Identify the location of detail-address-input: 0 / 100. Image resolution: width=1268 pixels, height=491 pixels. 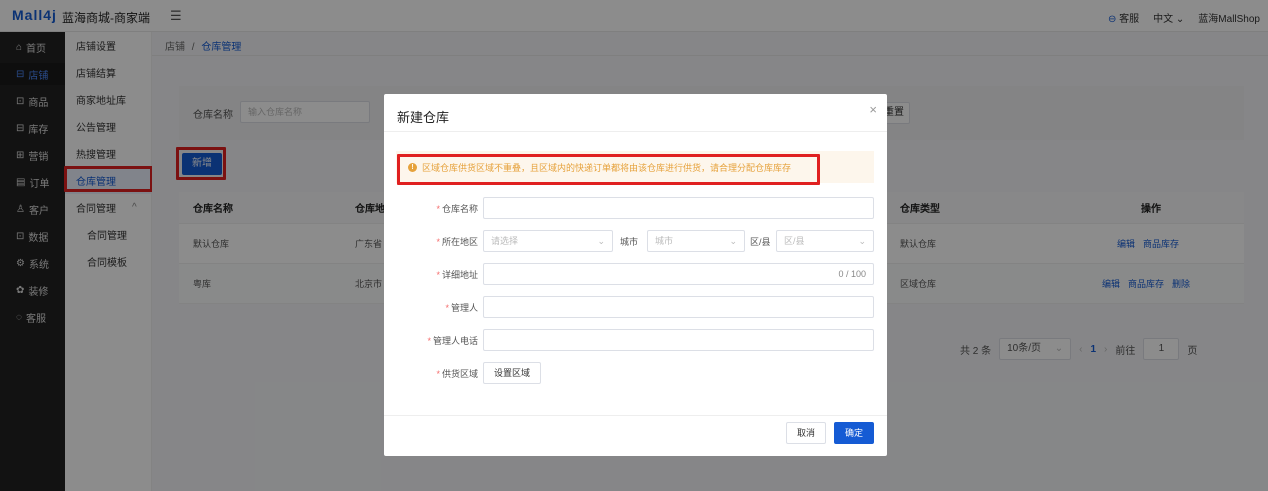
(678, 274).